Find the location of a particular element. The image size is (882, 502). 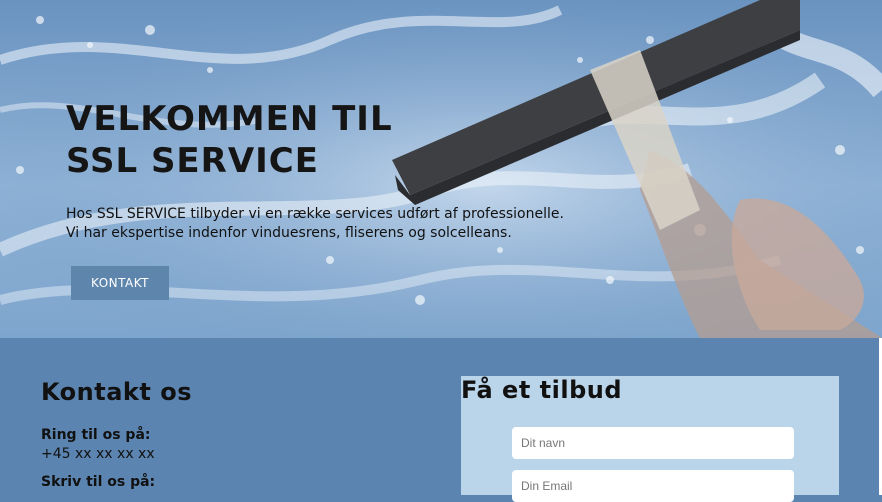

phone-value: +45 xx xx xx xx is located at coordinates (98, 454).